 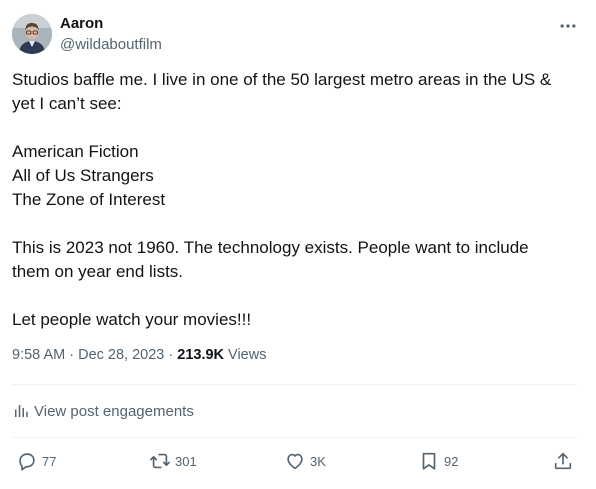 I want to click on post-time: 9:58 AM, so click(x=38, y=355).